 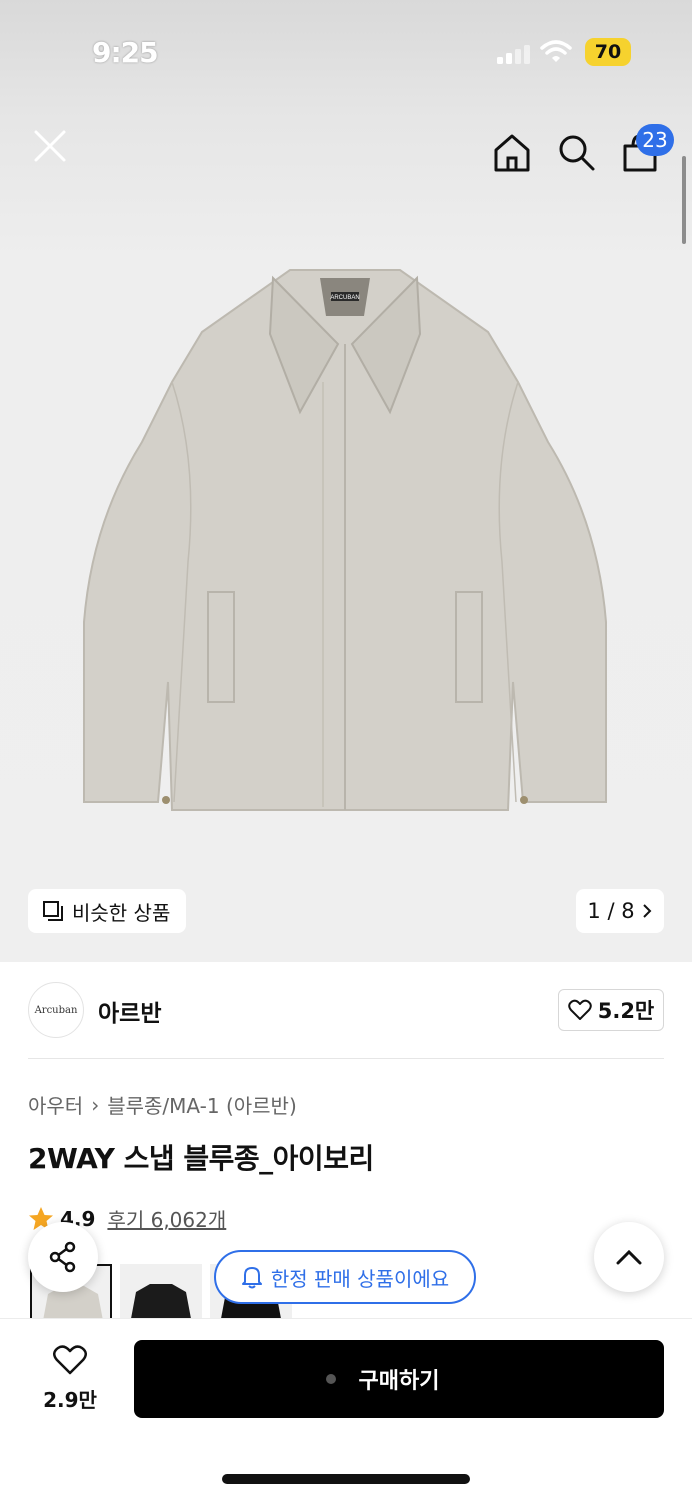 I want to click on review-count-link: 후기 6,062개, so click(x=166, y=1218).